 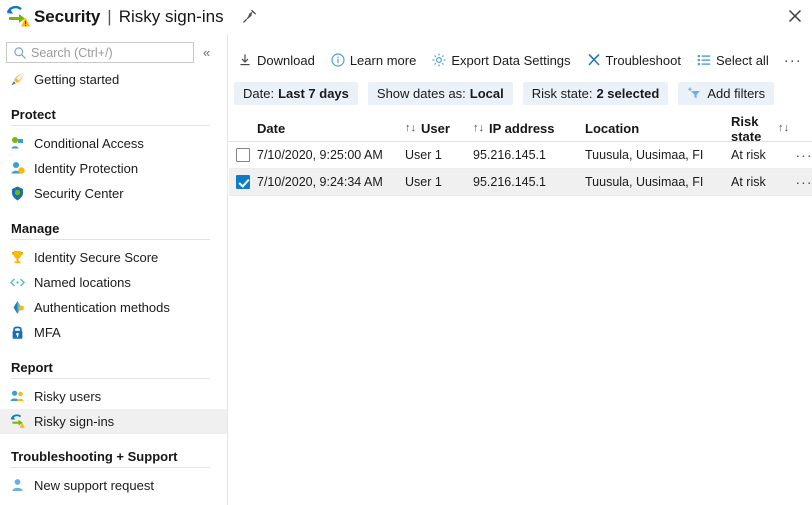 I want to click on support-person-icon, so click(x=17, y=485).